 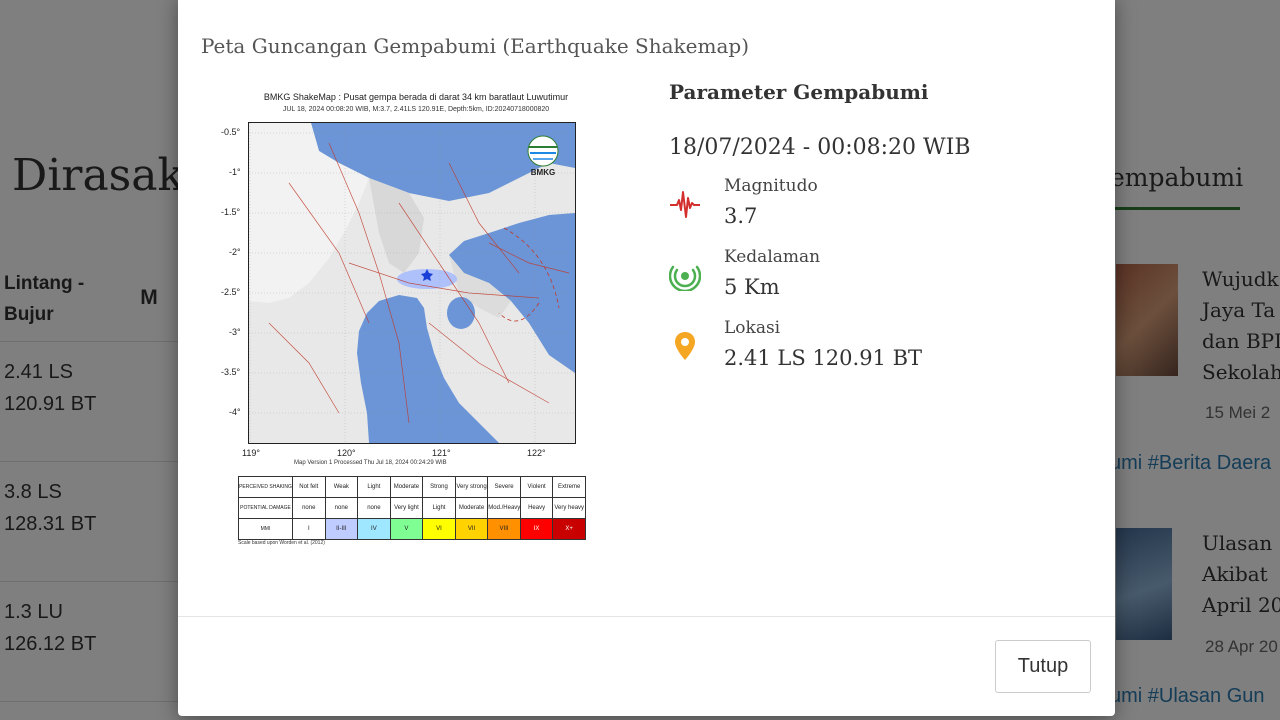 I want to click on bmkg-logo: BMKG, so click(x=543, y=156).